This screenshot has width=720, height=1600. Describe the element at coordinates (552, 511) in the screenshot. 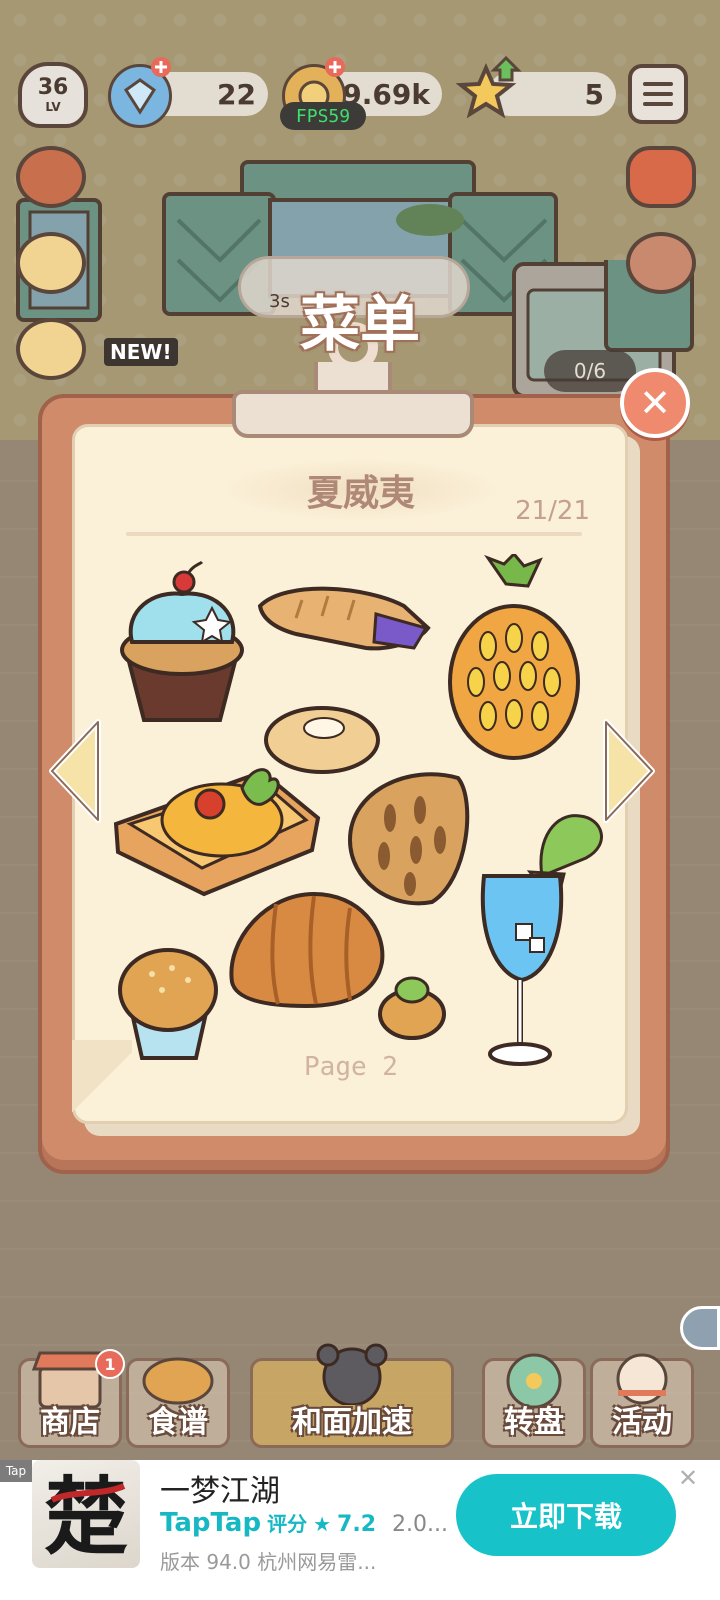

I see `recipe-count: 21/21` at that location.